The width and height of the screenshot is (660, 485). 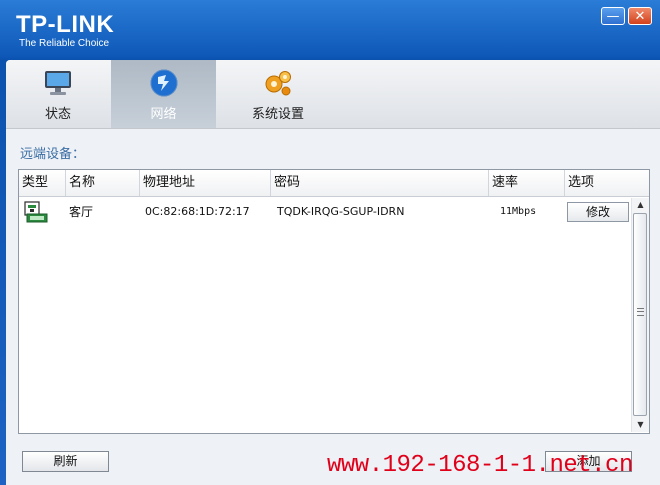 I want to click on device-mac: 0C:82:68:1D:72:17, so click(x=197, y=211).